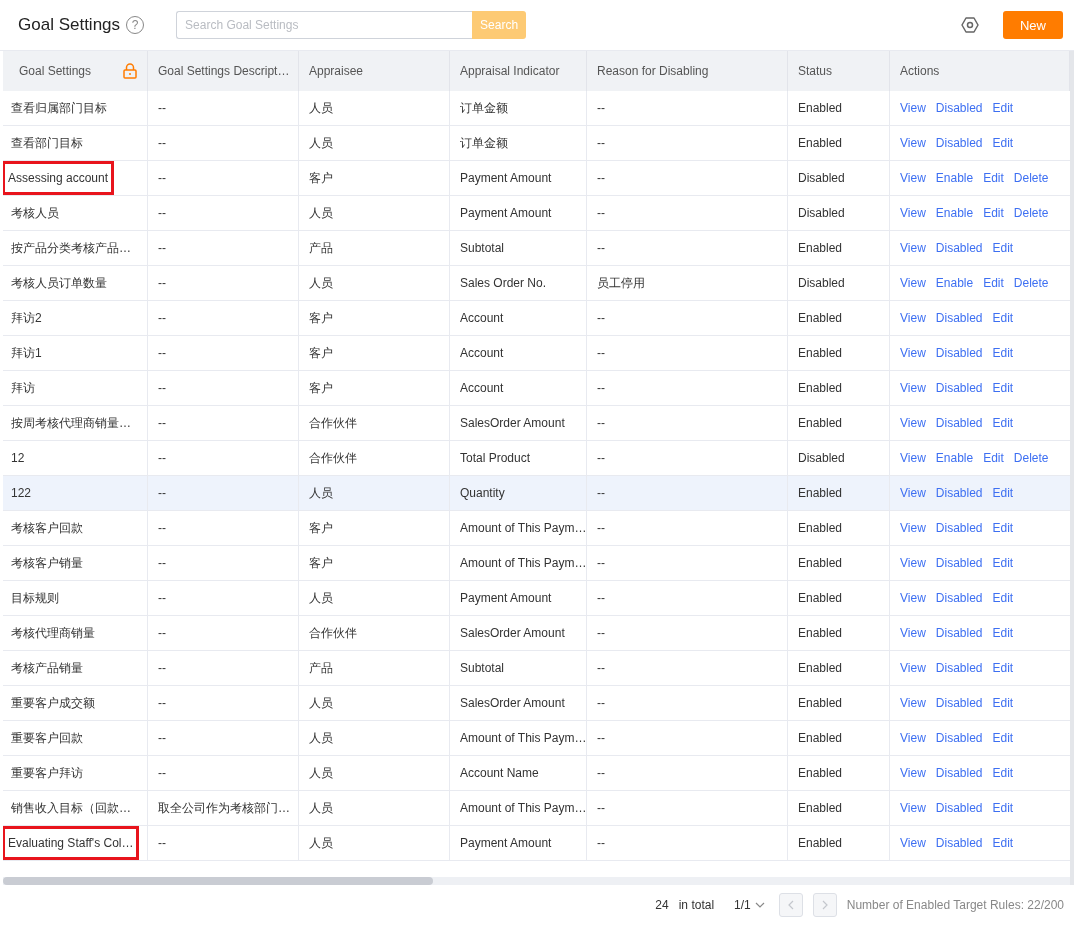  What do you see at coordinates (536, 668) in the screenshot?
I see `table-row: 考核产品销量 -- 产品 Subtotal -- Enabled View Disabled Edit` at bounding box center [536, 668].